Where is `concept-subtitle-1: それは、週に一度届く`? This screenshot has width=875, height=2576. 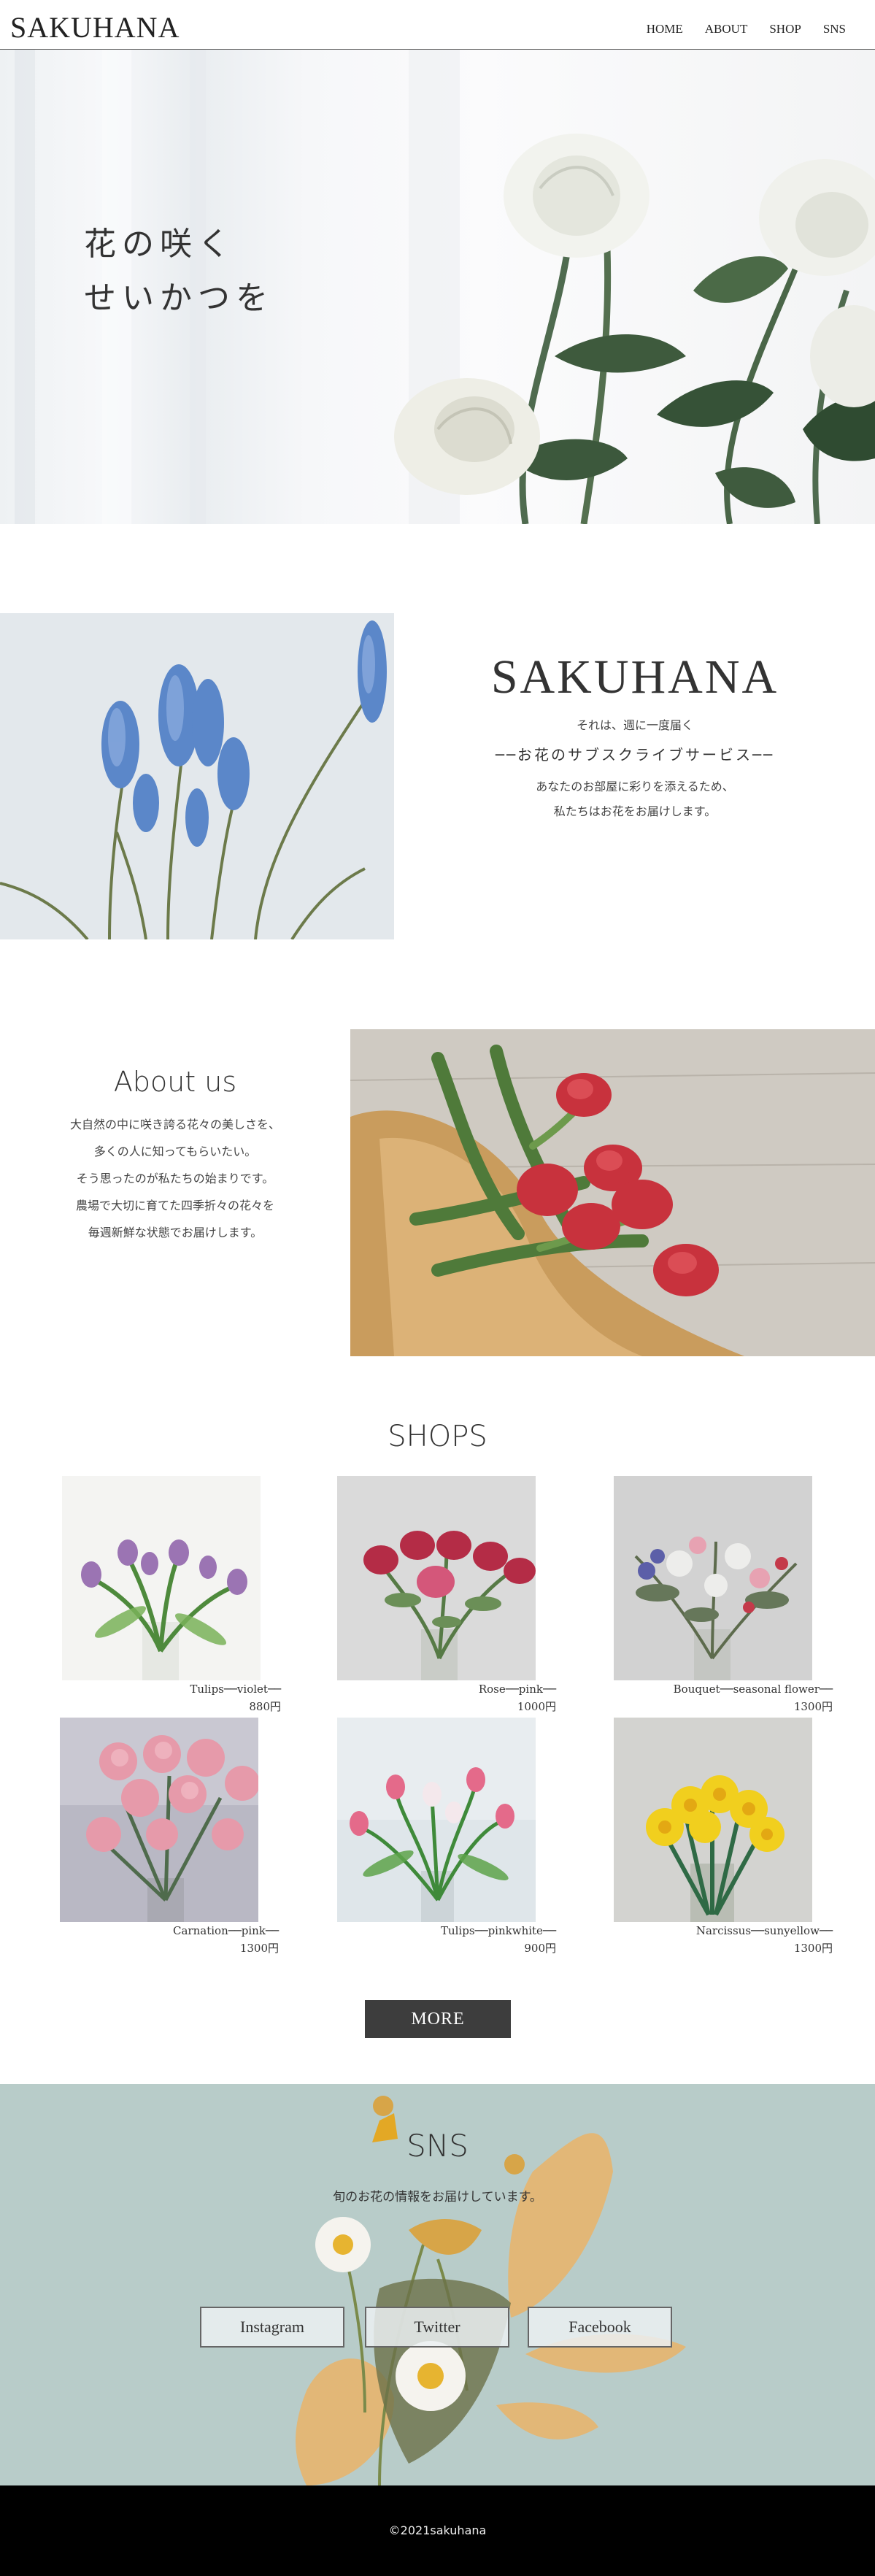
concept-subtitle-1: それは、週に一度届く is located at coordinates (634, 725).